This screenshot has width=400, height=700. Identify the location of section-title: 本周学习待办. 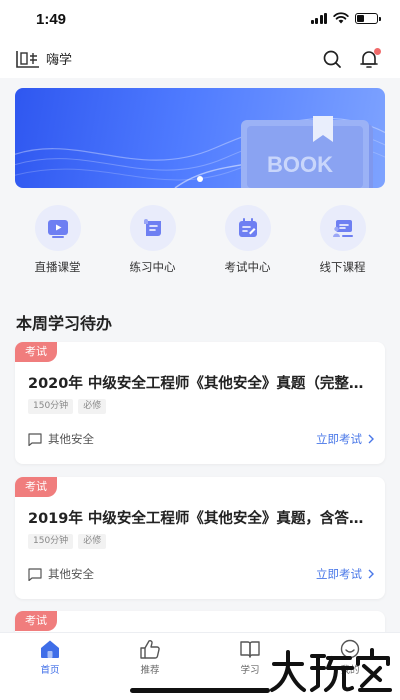
(64, 323).